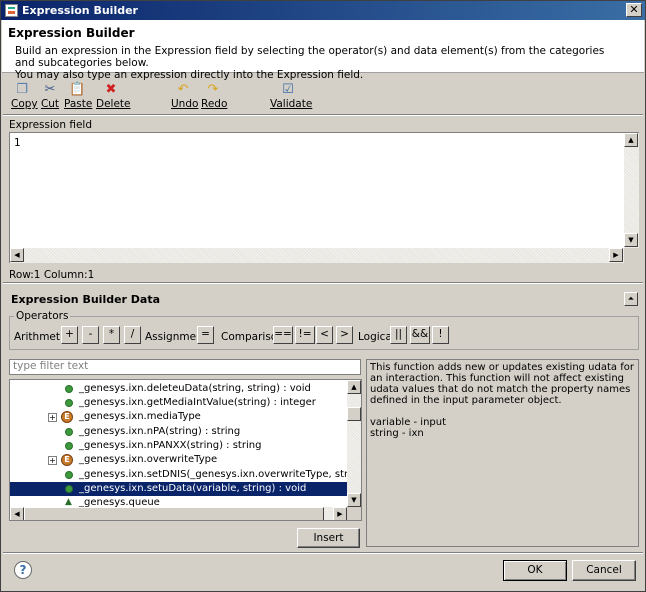 This screenshot has width=646, height=592. Describe the element at coordinates (354, 513) in the screenshot. I see `tree-scroll-corner` at that location.